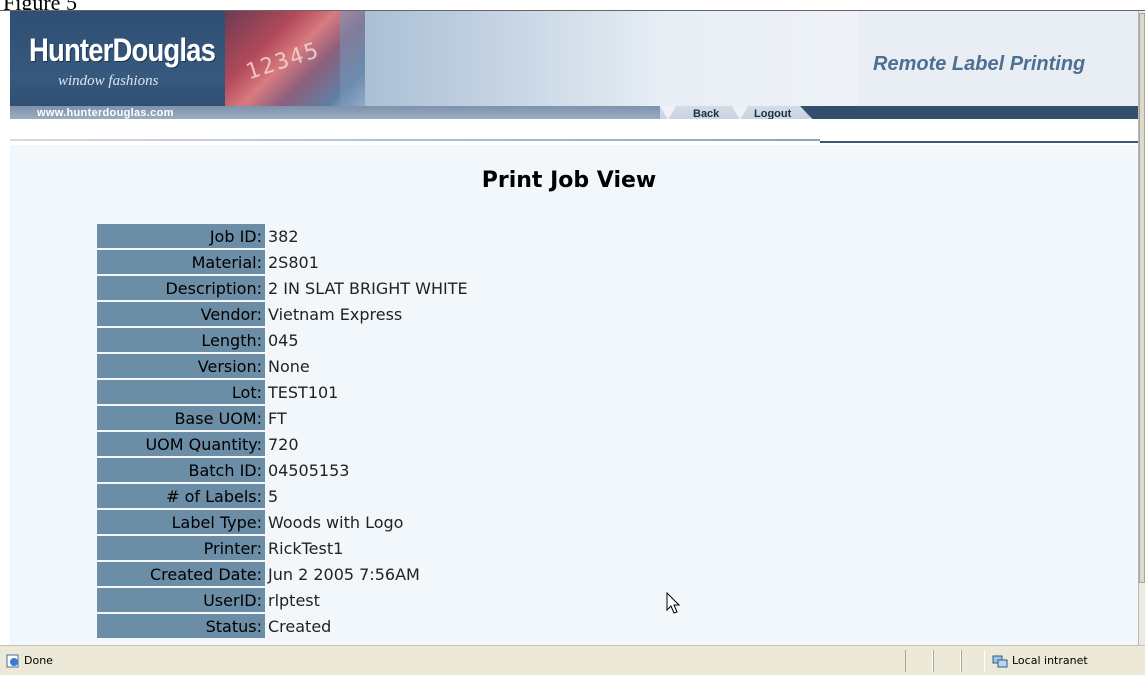 This screenshot has width=1145, height=675. I want to click on field-label: UserID:, so click(181, 600).